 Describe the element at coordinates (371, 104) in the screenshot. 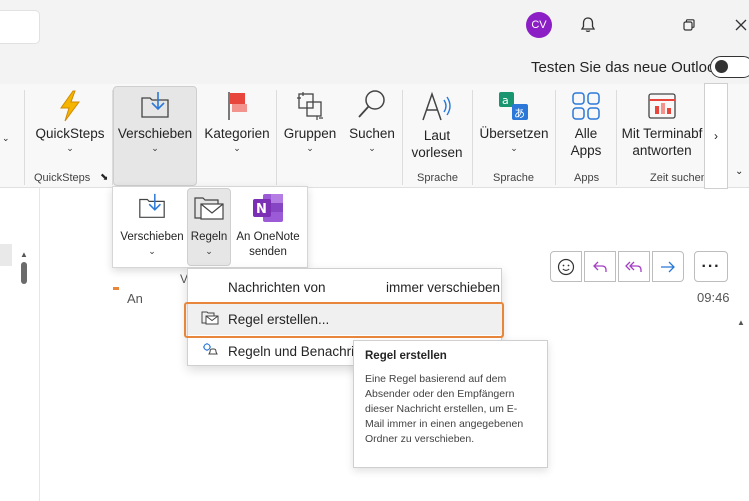

I see `search-icon` at that location.